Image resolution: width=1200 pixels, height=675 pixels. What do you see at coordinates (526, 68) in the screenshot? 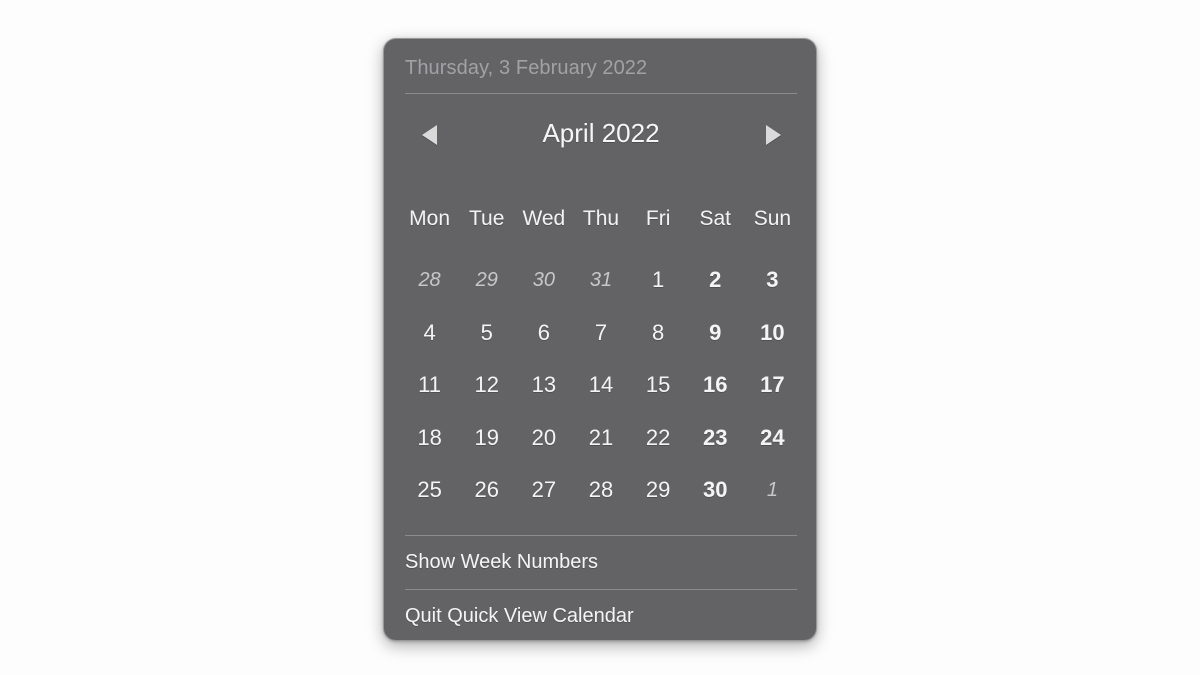
I see `current-date-label: Thursday, 3 February 2022` at bounding box center [526, 68].